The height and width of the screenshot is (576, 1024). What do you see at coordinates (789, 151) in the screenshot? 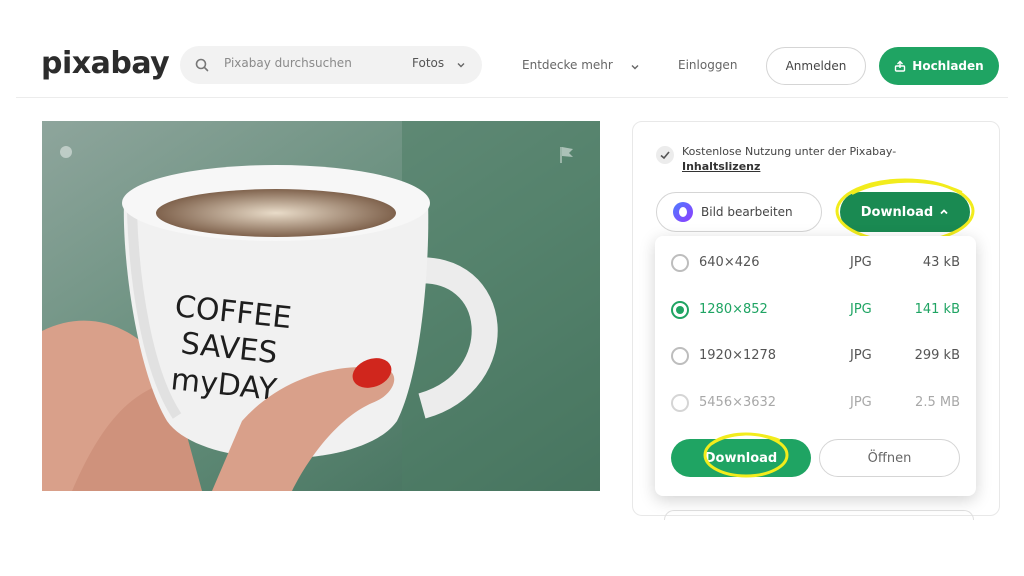
I see `license-text: Kostenlose Nutzung unter der Pixabay-` at bounding box center [789, 151].